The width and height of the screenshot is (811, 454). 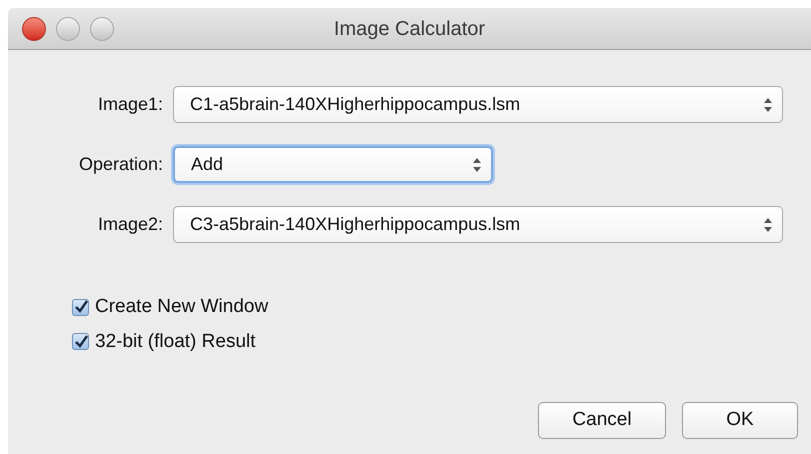 I want to click on ok-button: OK, so click(x=740, y=420).